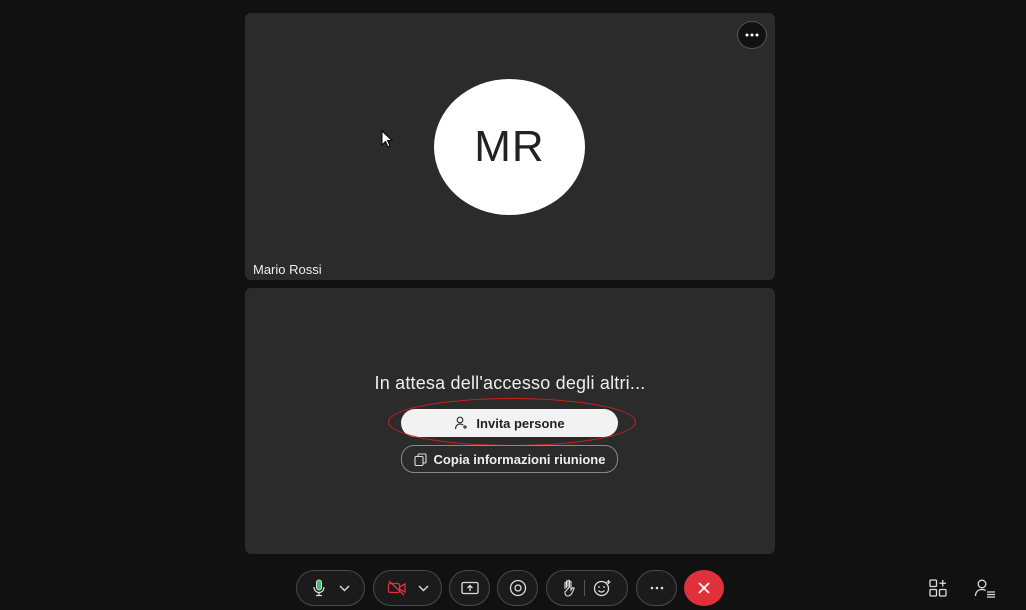  I want to click on tile-more-button, so click(752, 35).